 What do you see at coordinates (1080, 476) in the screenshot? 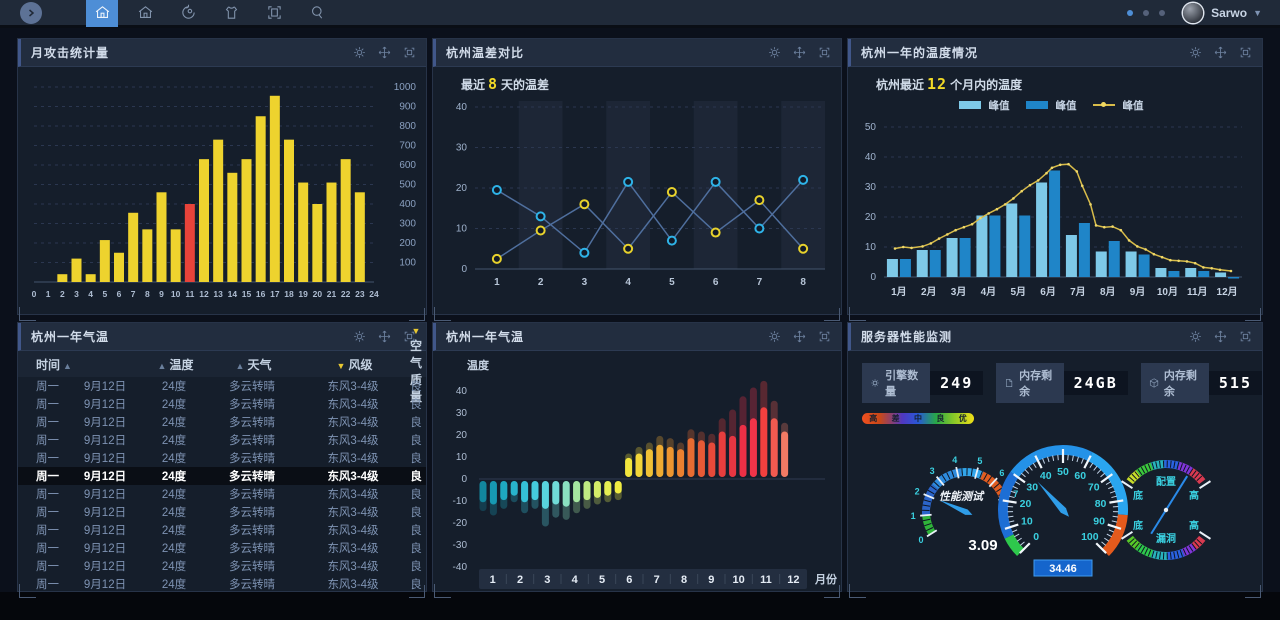
I see `svg-text: 60` at bounding box center [1080, 476].